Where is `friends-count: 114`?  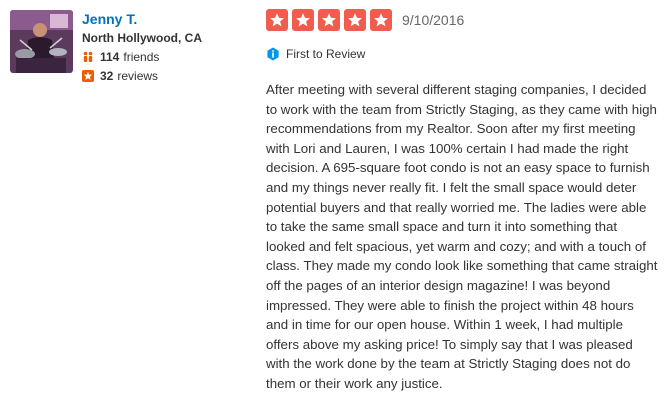 friends-count: 114 is located at coordinates (110, 57).